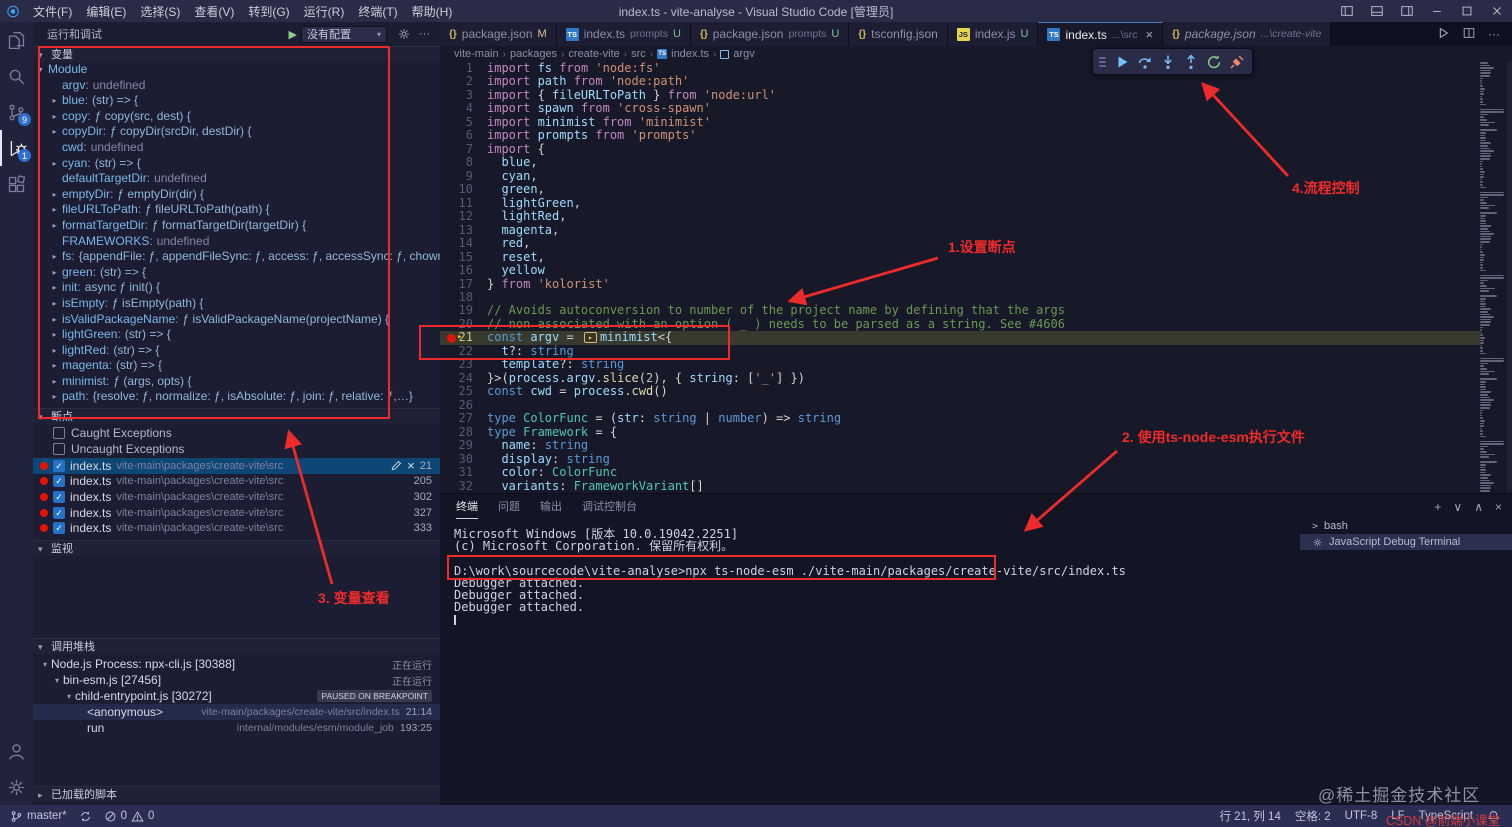  Describe the element at coordinates (1102, 61) in the screenshot. I see `toolbar-drag-handle` at that location.